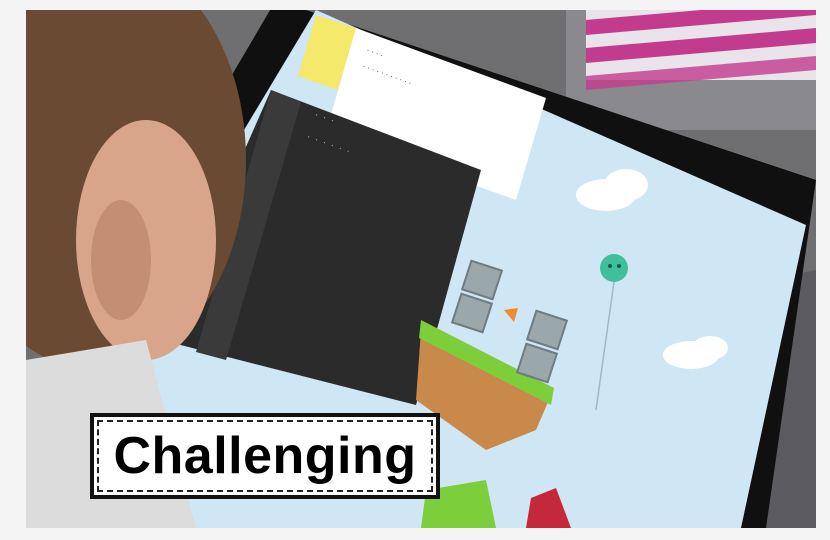  I want to click on caption-text: Challenging, so click(265, 456).